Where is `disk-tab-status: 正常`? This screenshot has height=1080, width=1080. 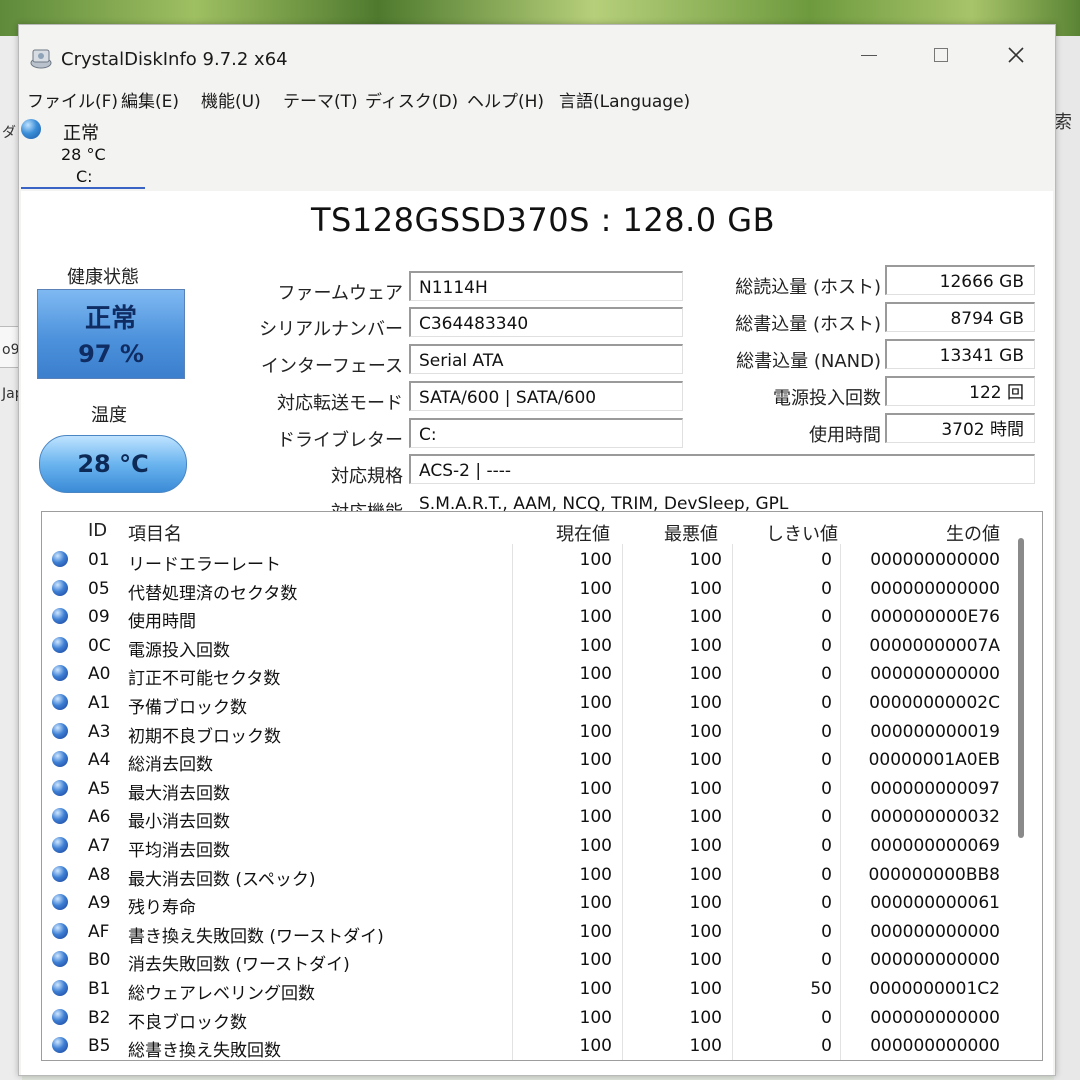 disk-tab-status: 正常 is located at coordinates (81, 133).